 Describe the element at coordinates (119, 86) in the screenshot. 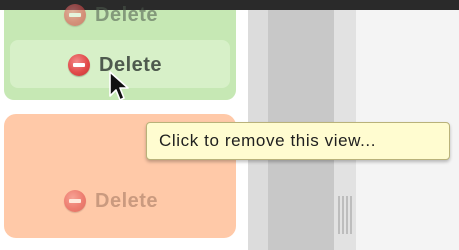

I see `mouse-cursor-icon` at that location.